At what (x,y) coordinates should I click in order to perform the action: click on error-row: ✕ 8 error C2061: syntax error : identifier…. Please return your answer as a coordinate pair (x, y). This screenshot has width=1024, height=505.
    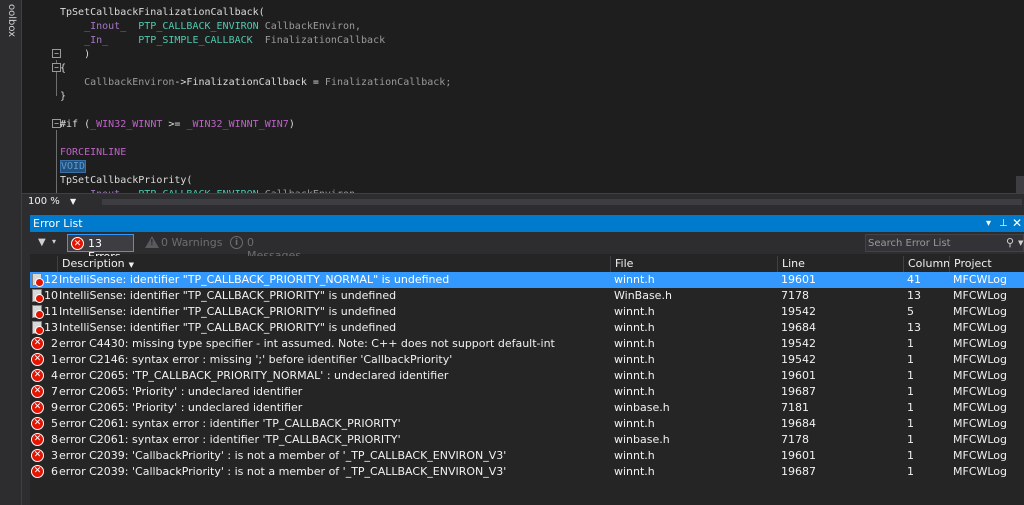
    Looking at the image, I should click on (527, 440).